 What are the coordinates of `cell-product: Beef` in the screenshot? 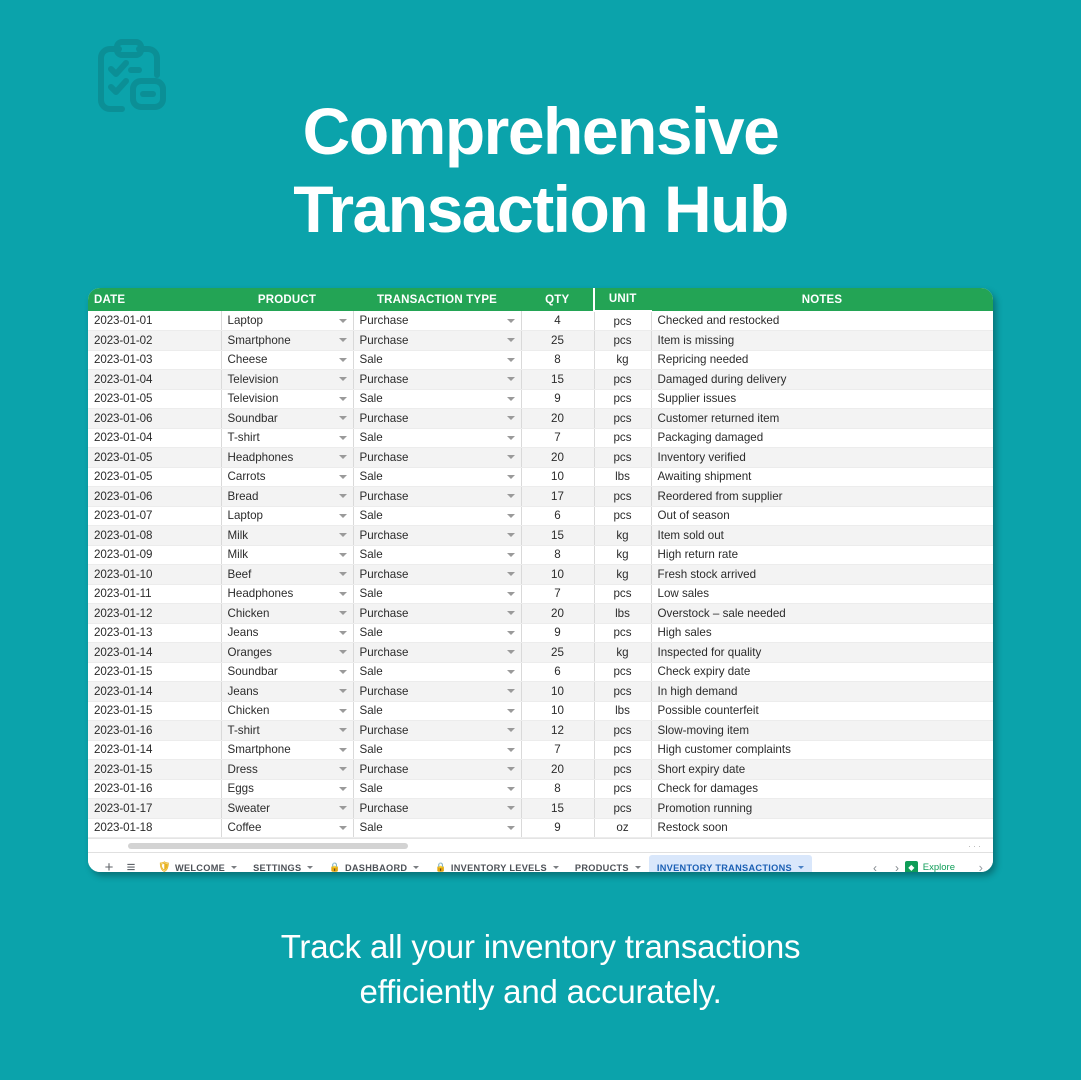 It's located at (287, 574).